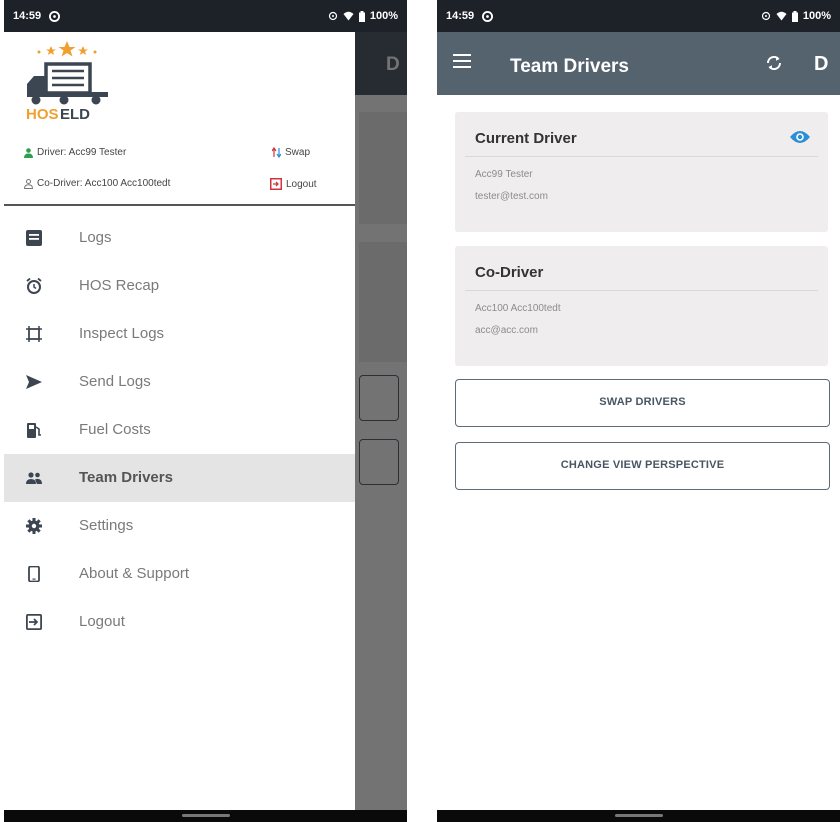 The height and width of the screenshot is (822, 840). What do you see at coordinates (641, 306) in the screenshot?
I see `co-driver-card: Co-Driver Acc100 Acc100tedt acc@acc.com` at bounding box center [641, 306].